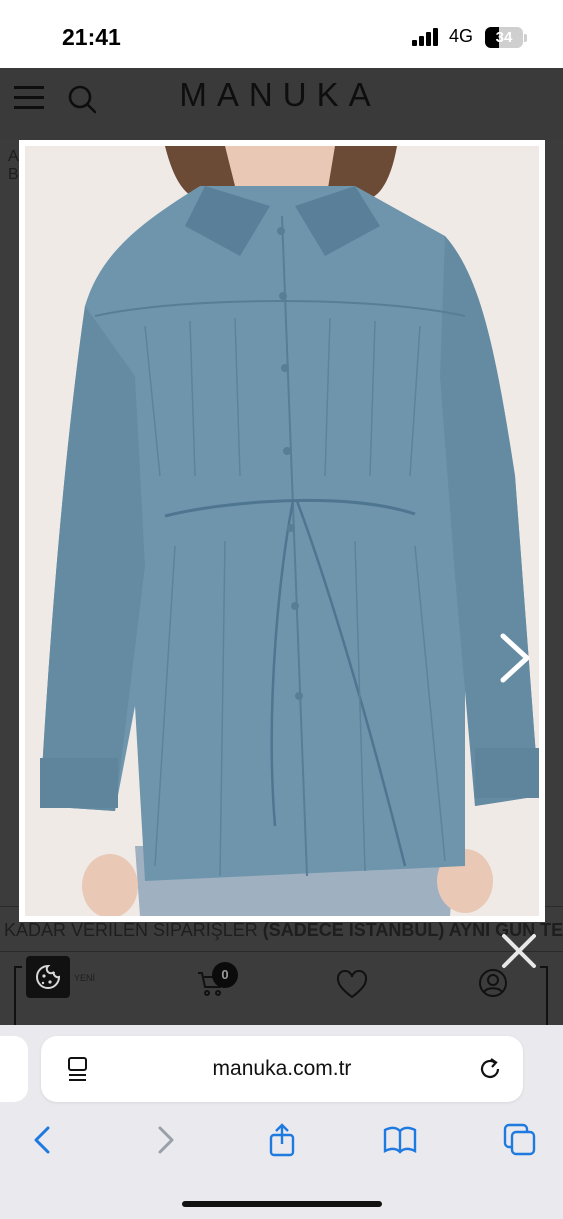 This screenshot has width=563, height=1219. I want to click on home-indicator, so click(282, 1204).